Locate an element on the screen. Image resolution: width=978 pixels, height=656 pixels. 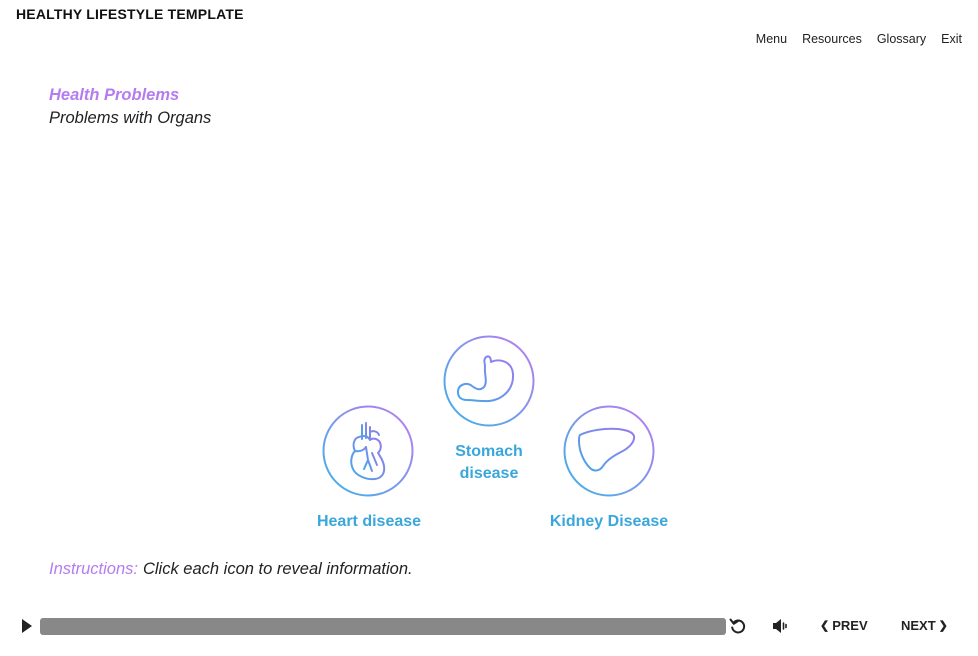
chevron-left-icon: ❮ is located at coordinates (825, 626).